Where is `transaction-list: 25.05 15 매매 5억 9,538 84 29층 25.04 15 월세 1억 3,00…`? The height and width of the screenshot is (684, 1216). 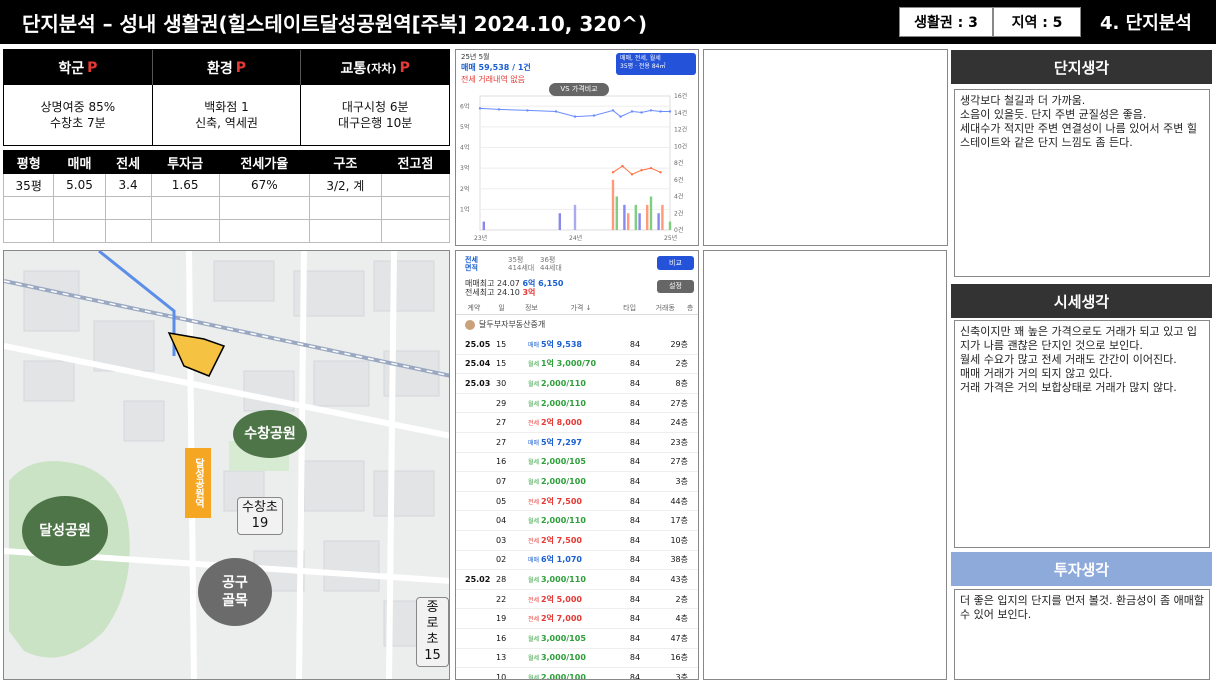 transaction-list: 25.05 15 매매 5억 9,538 84 29층 25.04 15 월세 1억 3,00… is located at coordinates (577, 507).